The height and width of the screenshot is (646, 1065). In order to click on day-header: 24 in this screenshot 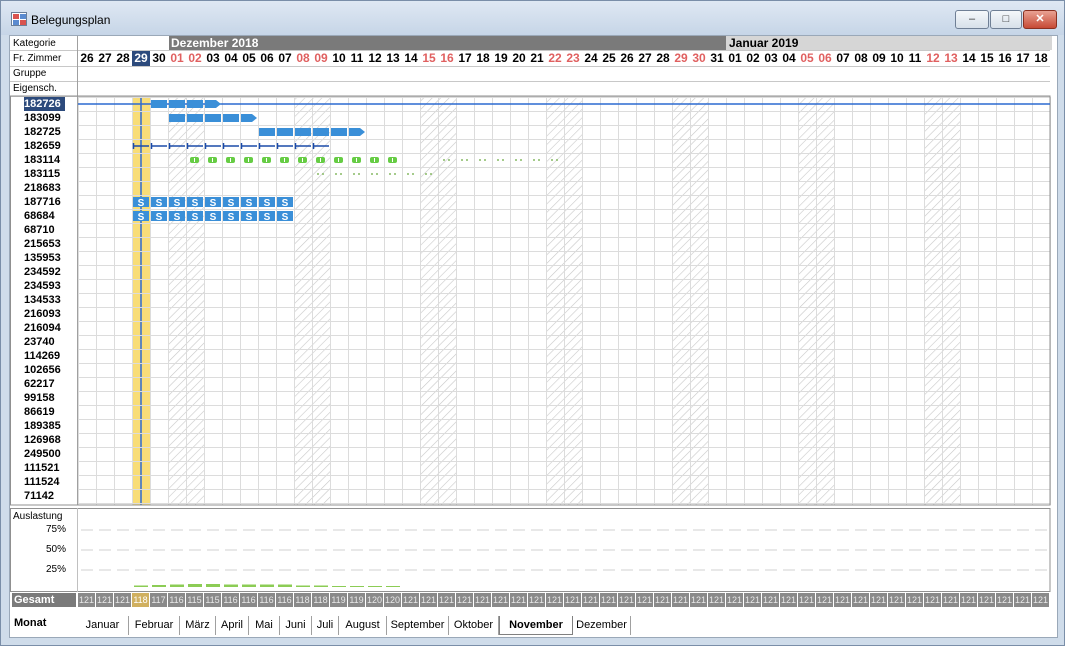, I will do `click(591, 58)`.